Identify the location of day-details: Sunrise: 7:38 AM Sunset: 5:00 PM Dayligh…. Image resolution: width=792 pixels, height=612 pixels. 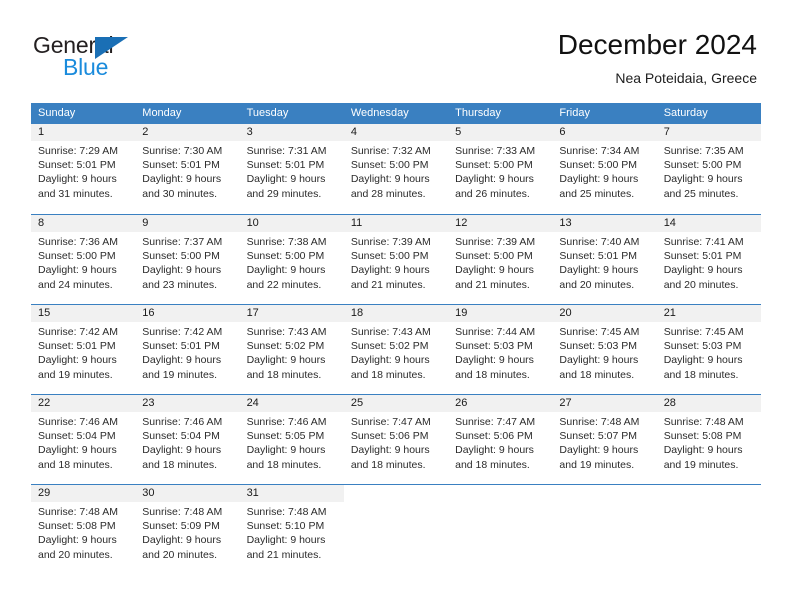
(292, 262).